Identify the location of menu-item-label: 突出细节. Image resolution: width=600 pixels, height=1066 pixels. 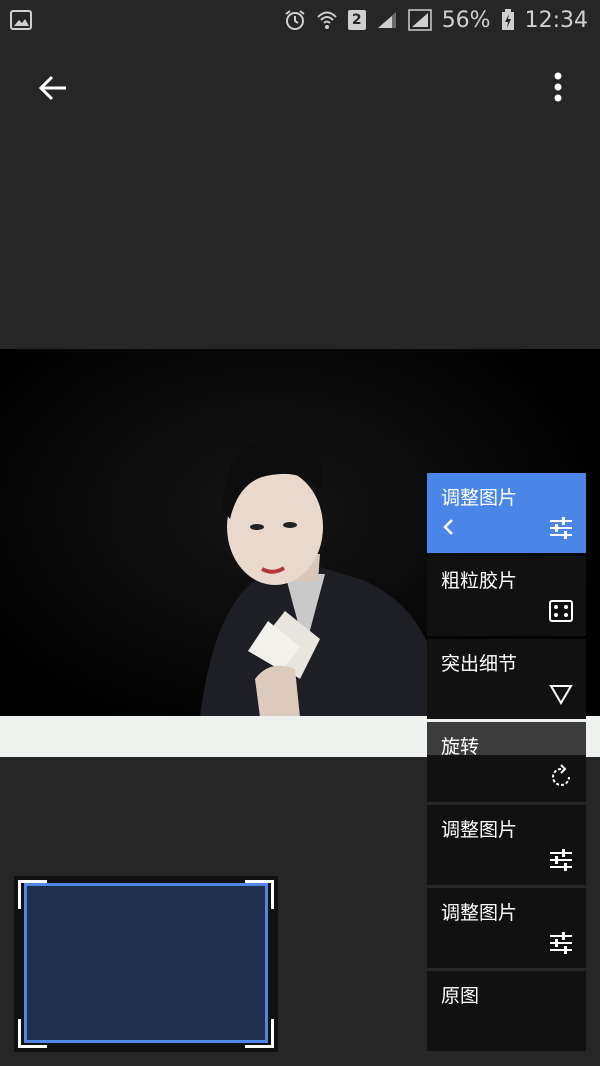
(479, 664).